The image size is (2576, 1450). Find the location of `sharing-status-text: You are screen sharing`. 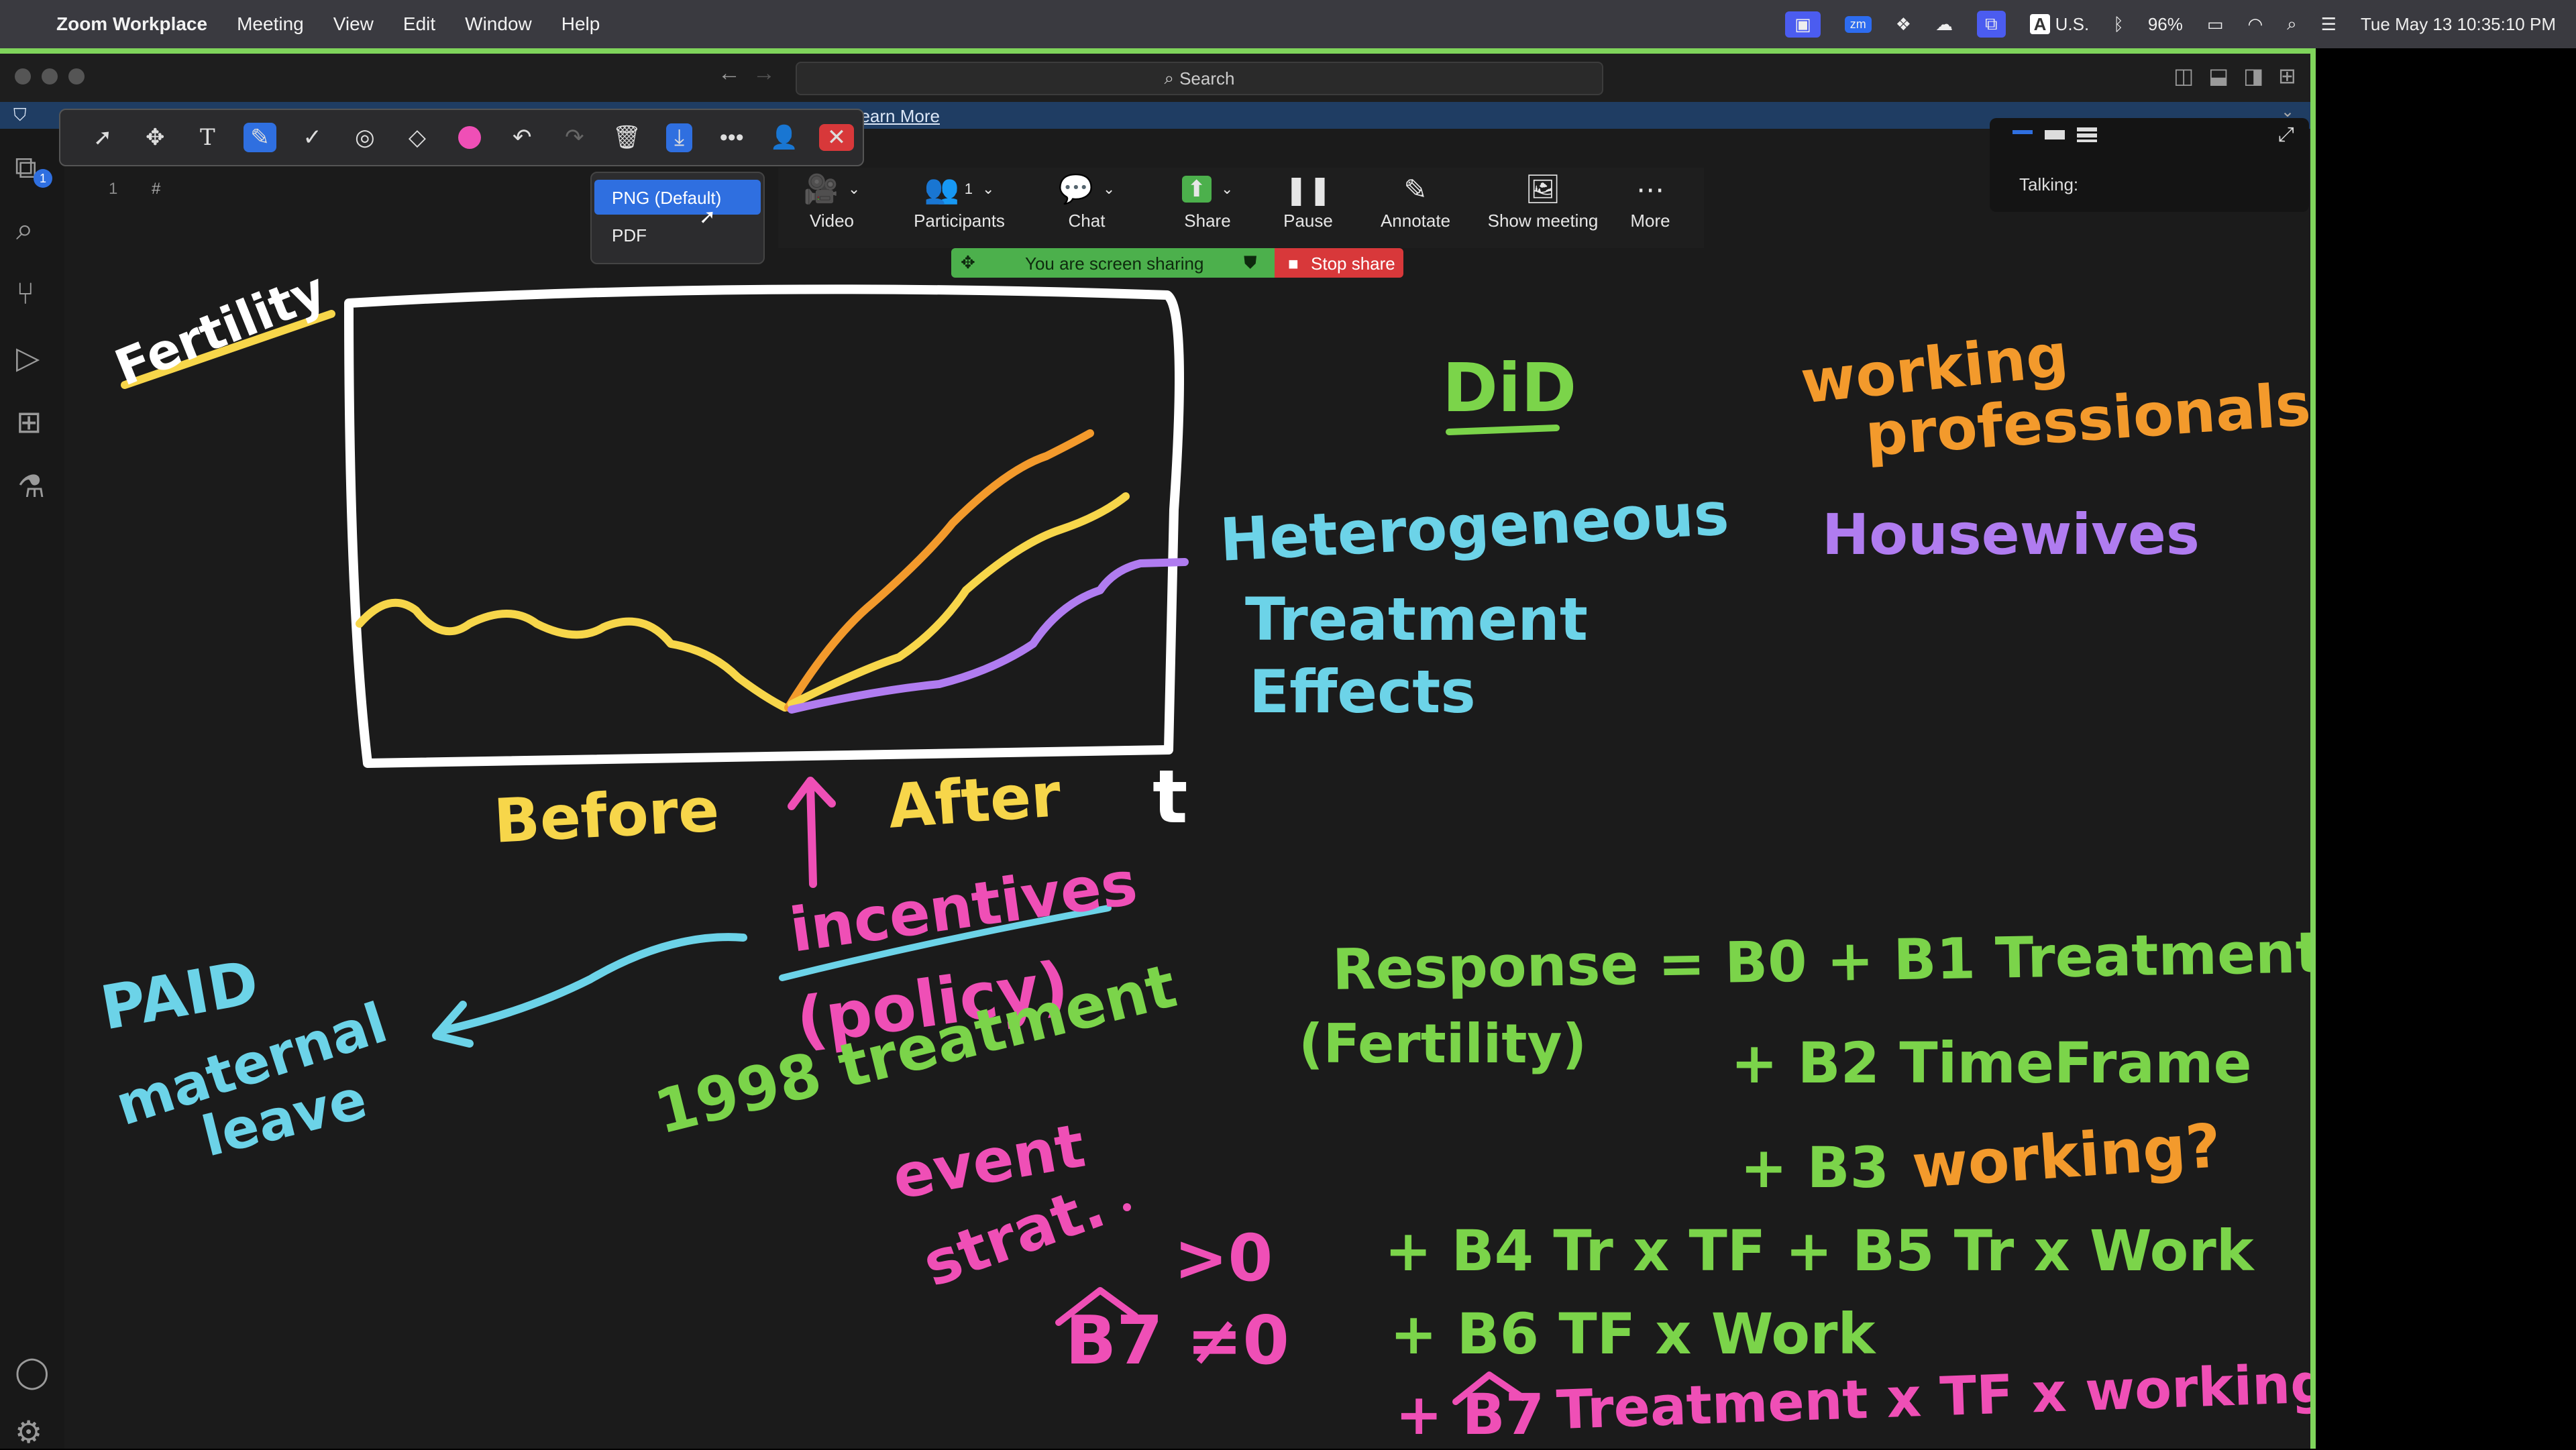

sharing-status-text: You are screen sharing is located at coordinates (1114, 264).